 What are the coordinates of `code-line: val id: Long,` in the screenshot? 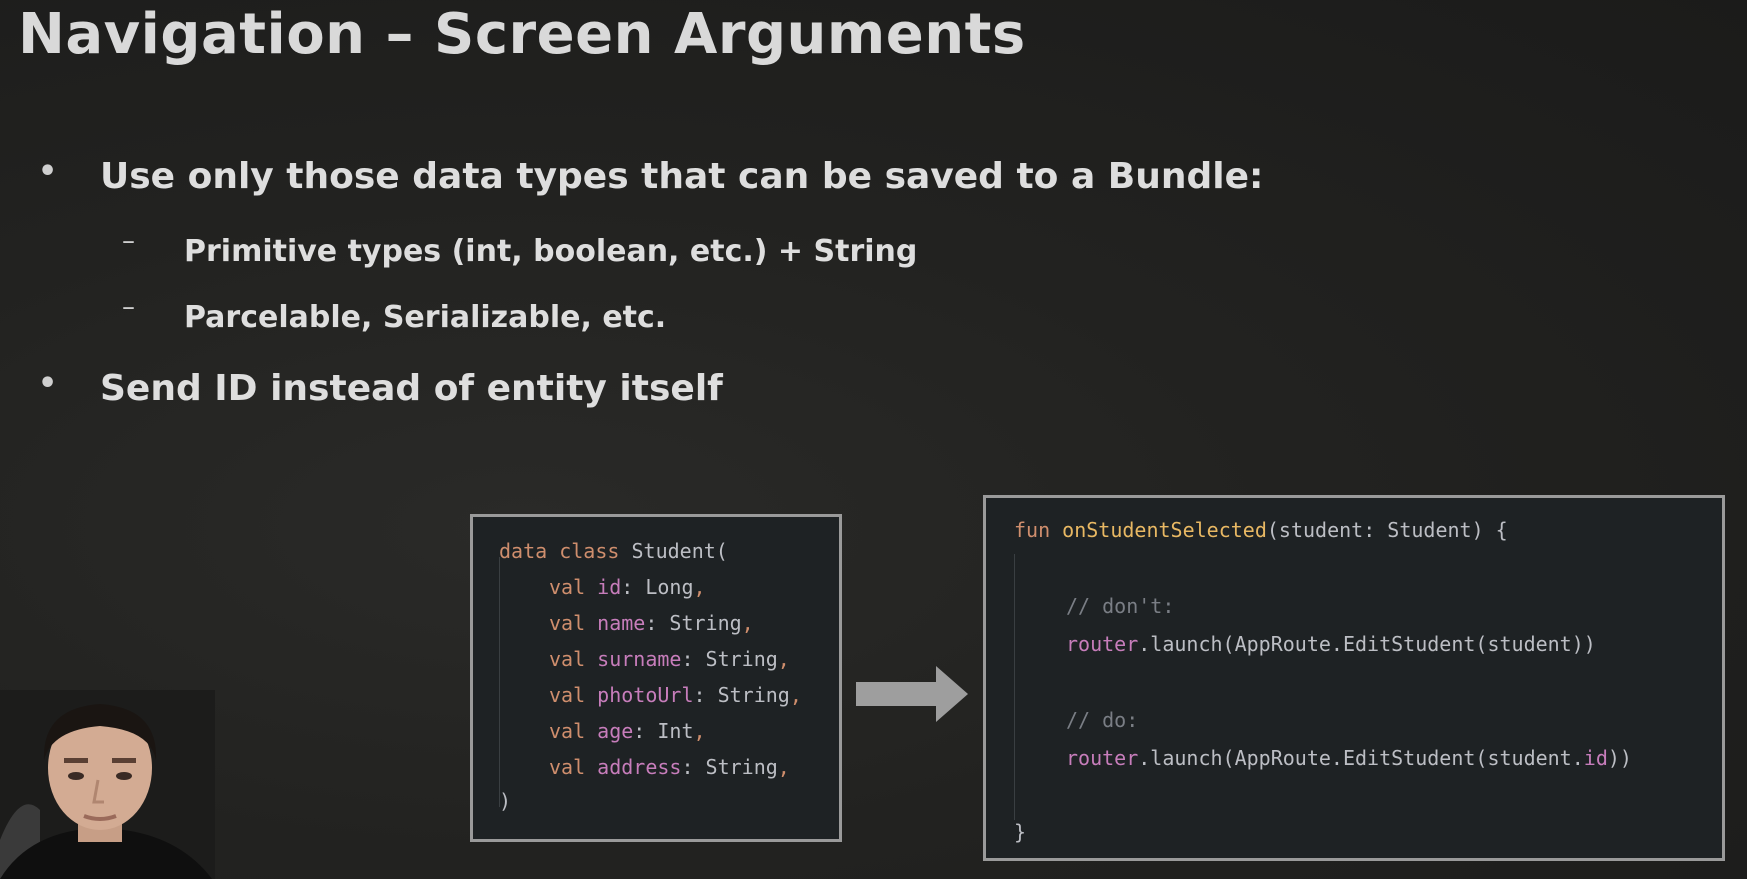 It's located at (627, 587).